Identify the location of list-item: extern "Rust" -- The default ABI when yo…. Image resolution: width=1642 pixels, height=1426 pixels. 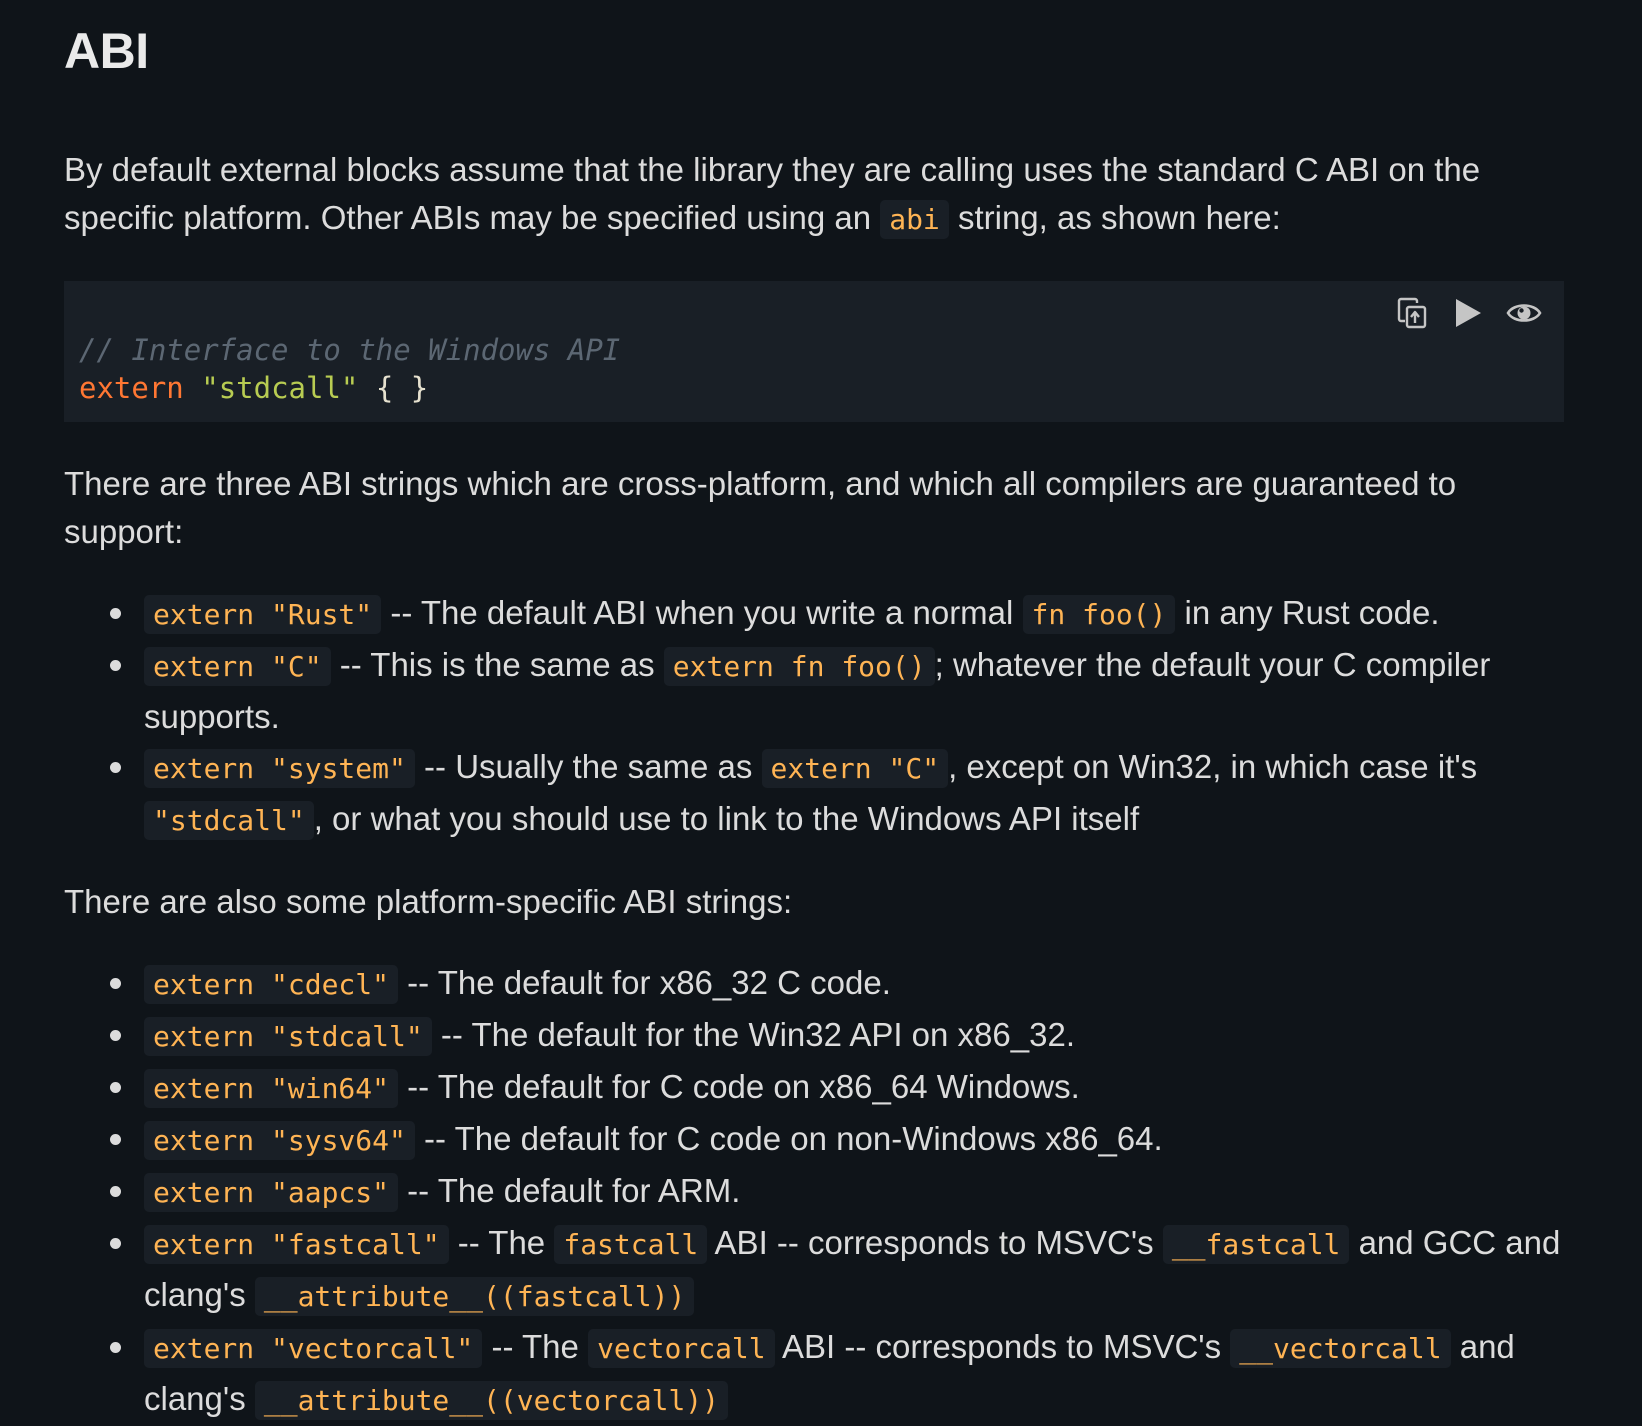
(837, 614).